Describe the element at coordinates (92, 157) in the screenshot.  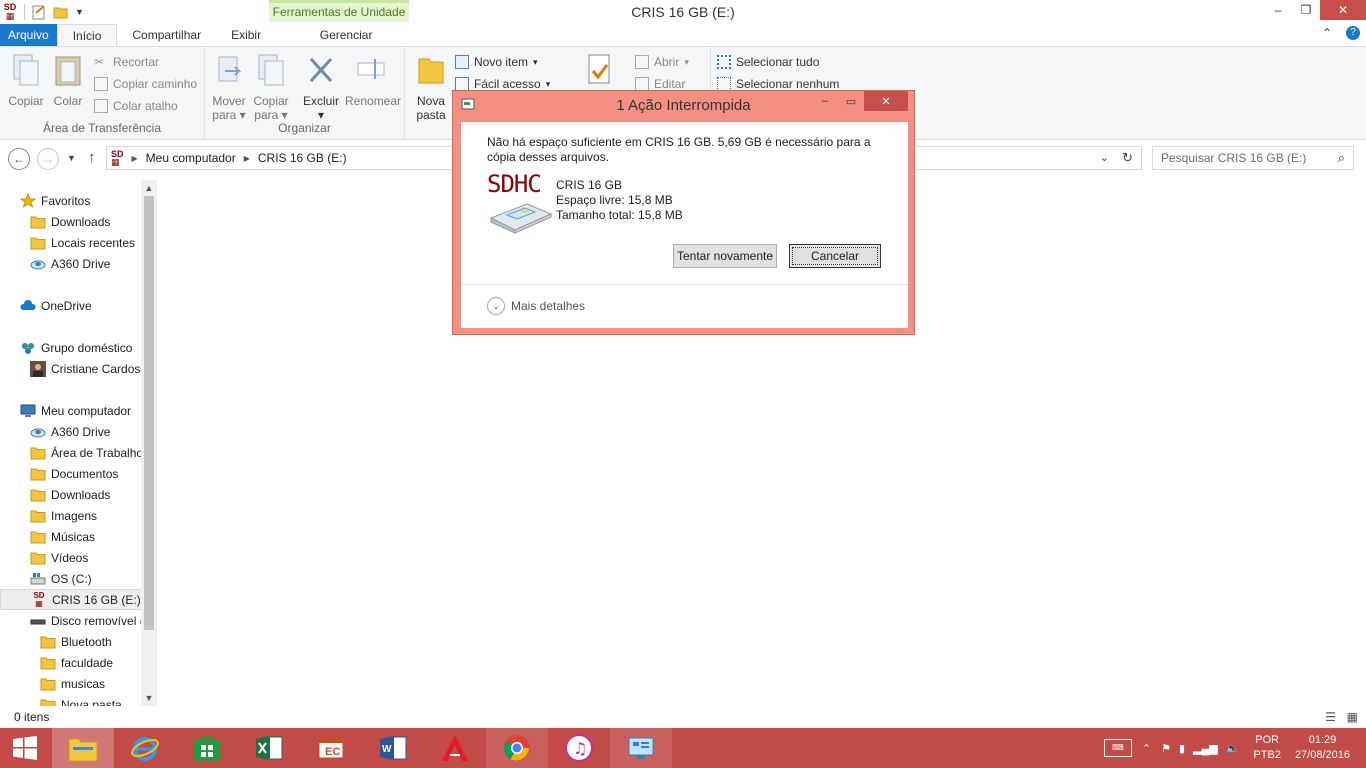
I see `up-button: ↑` at that location.